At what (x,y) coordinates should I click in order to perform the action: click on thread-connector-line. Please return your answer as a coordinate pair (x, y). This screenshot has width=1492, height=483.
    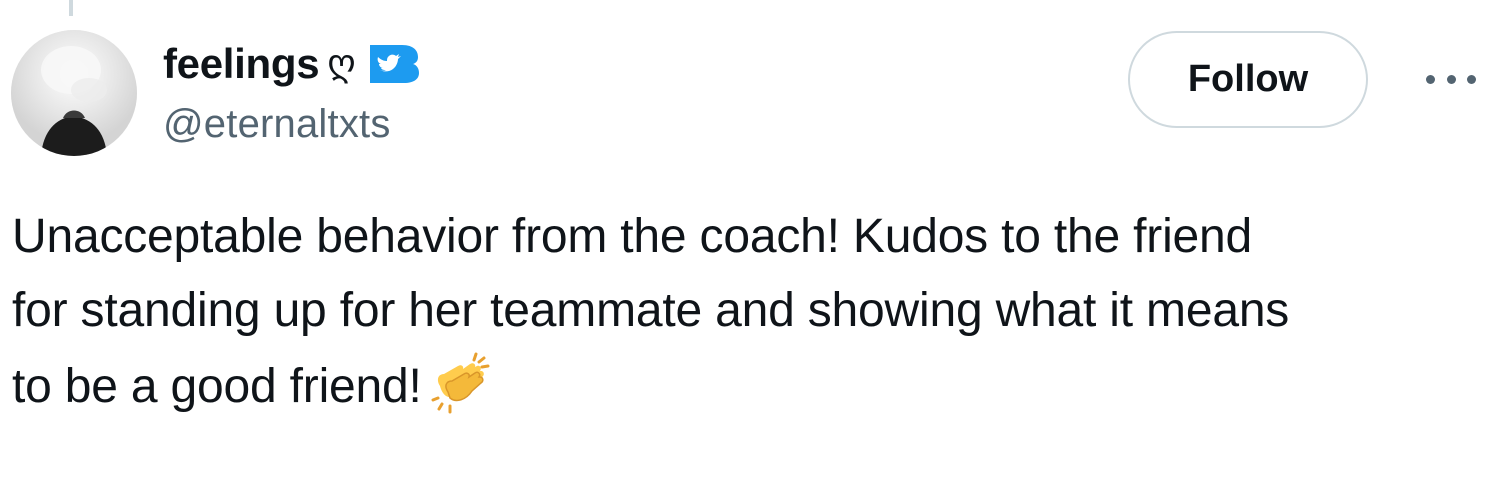
    Looking at the image, I should click on (71, 8).